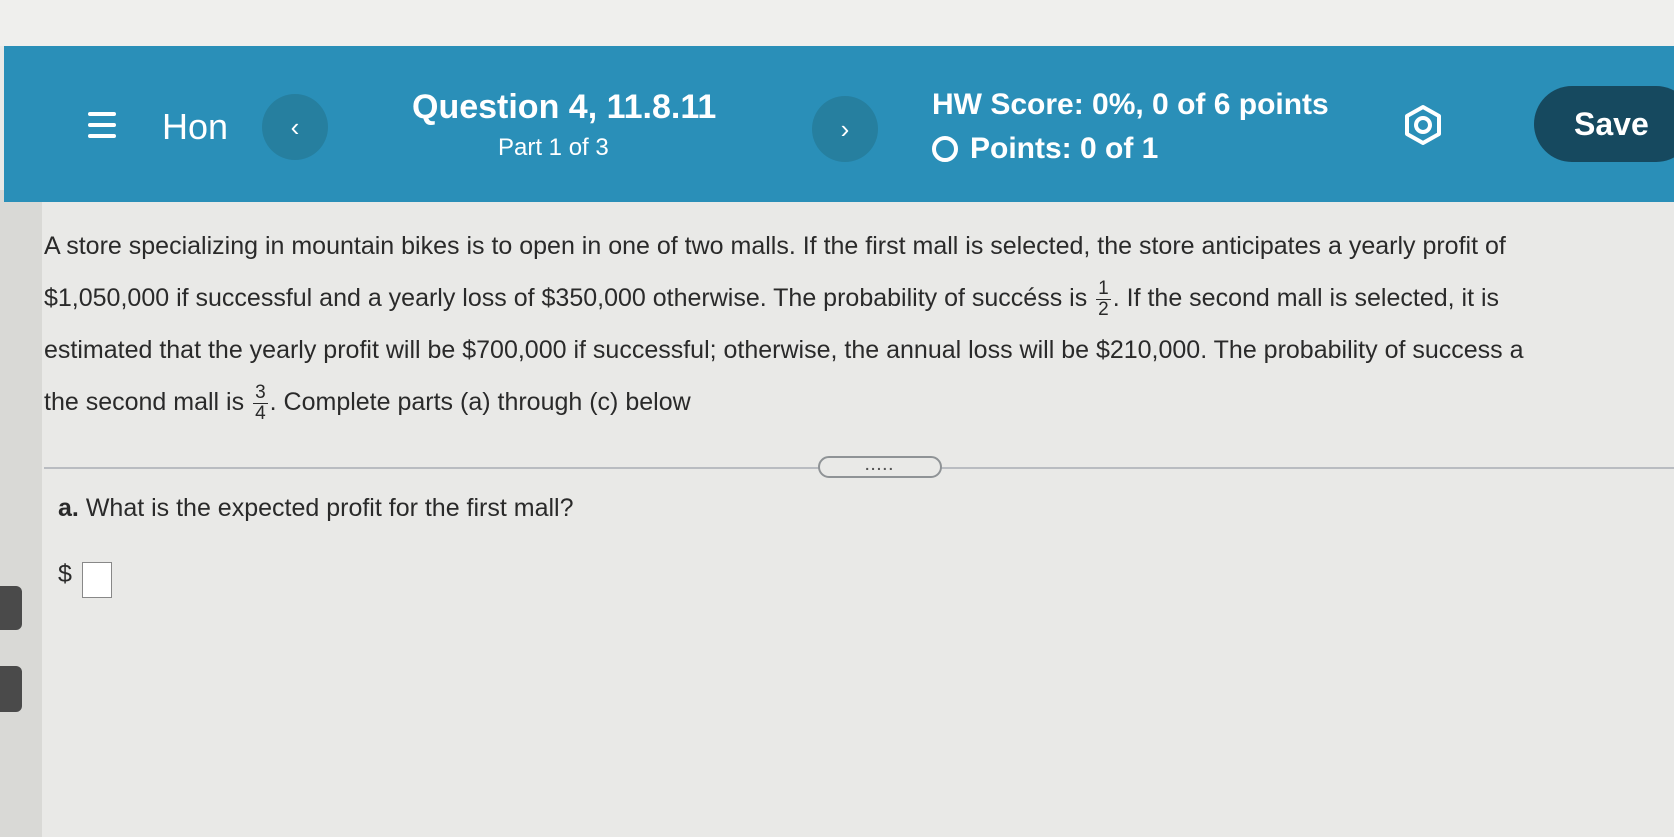 This screenshot has height=837, width=1674. What do you see at coordinates (1130, 104) in the screenshot?
I see `hw-score: HW Score: 0%, 0 of 6 points` at bounding box center [1130, 104].